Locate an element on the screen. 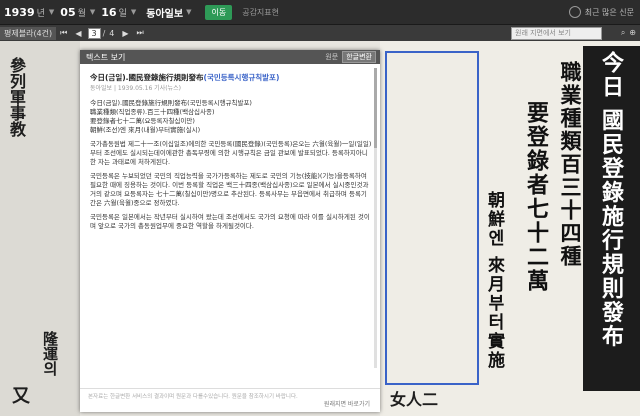 This screenshot has height=416, width=640. month-dropdown-icon: ▼ is located at coordinates (92, 12).